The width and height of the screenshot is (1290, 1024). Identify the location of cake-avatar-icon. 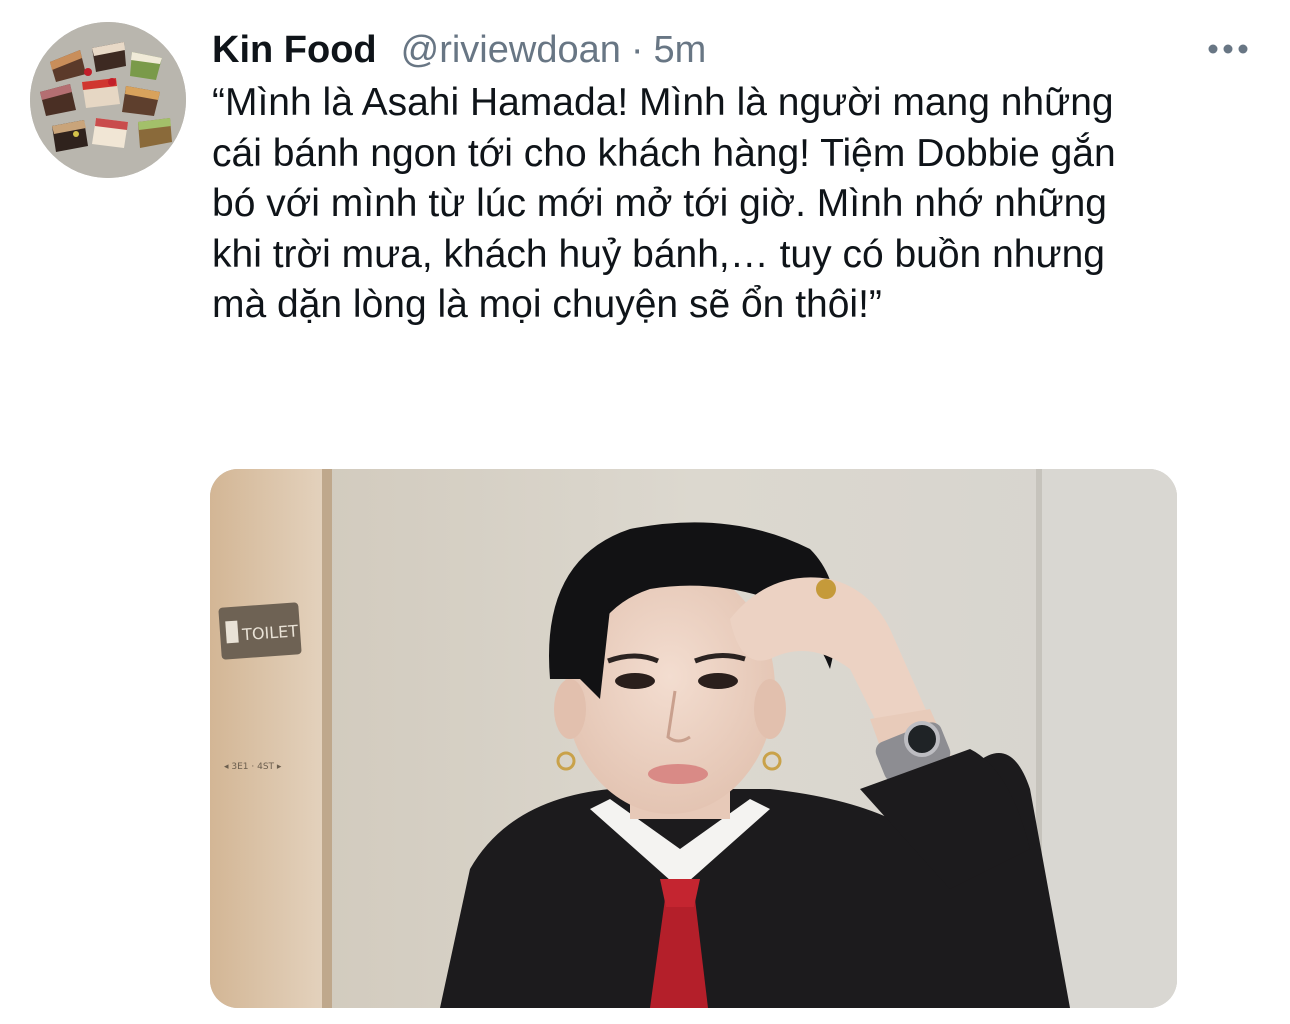
(108, 100).